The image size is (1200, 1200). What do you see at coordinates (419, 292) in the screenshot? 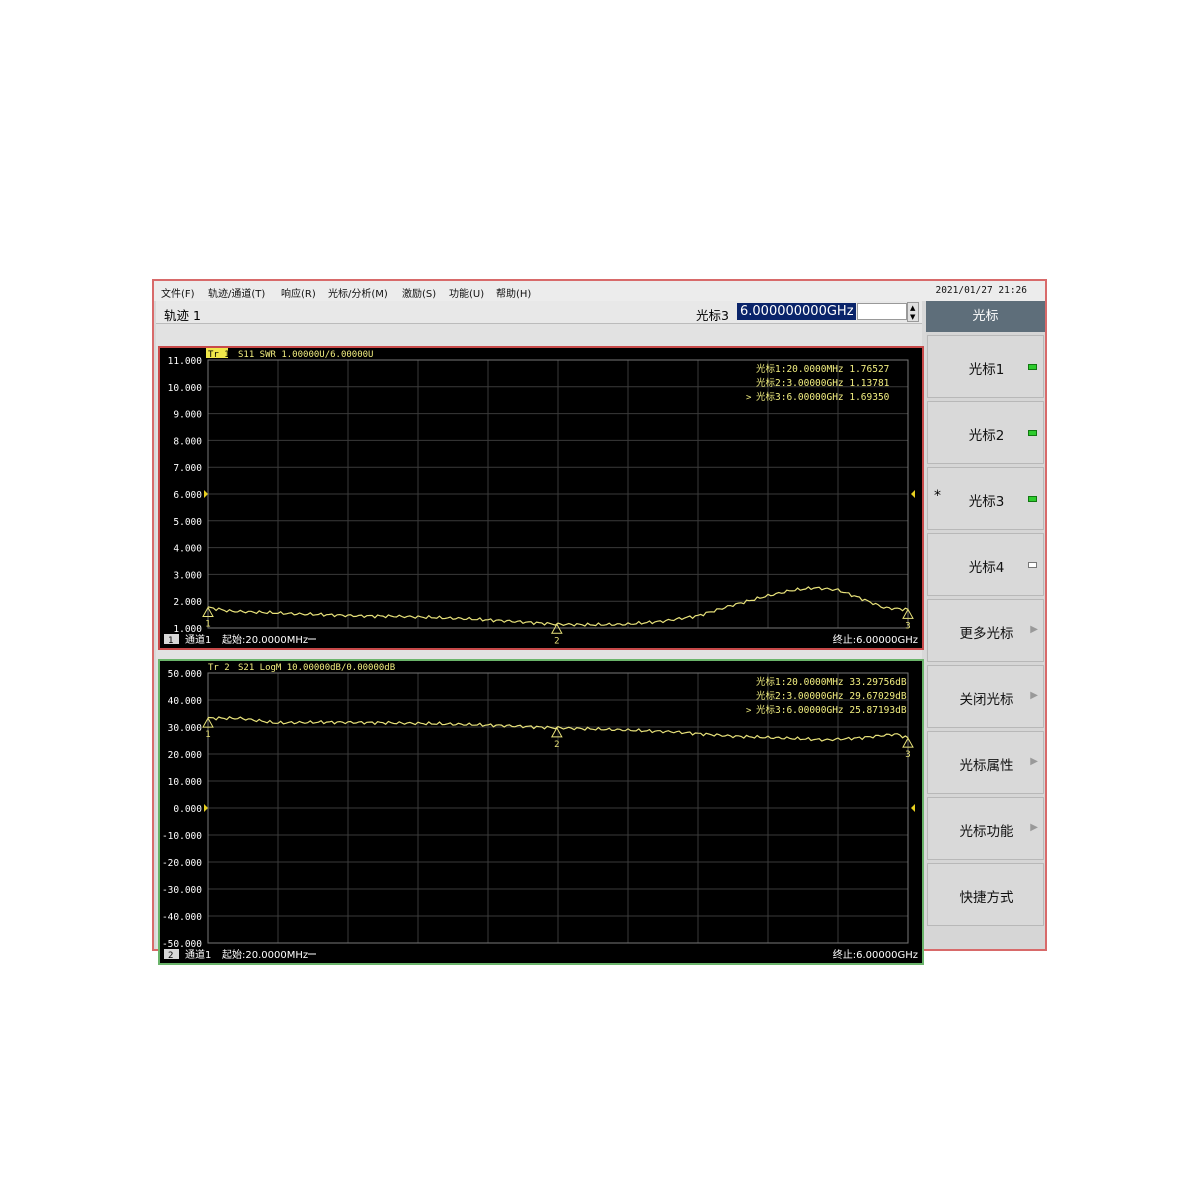
I see `menu-stimulus: 激励(S)` at bounding box center [419, 292].